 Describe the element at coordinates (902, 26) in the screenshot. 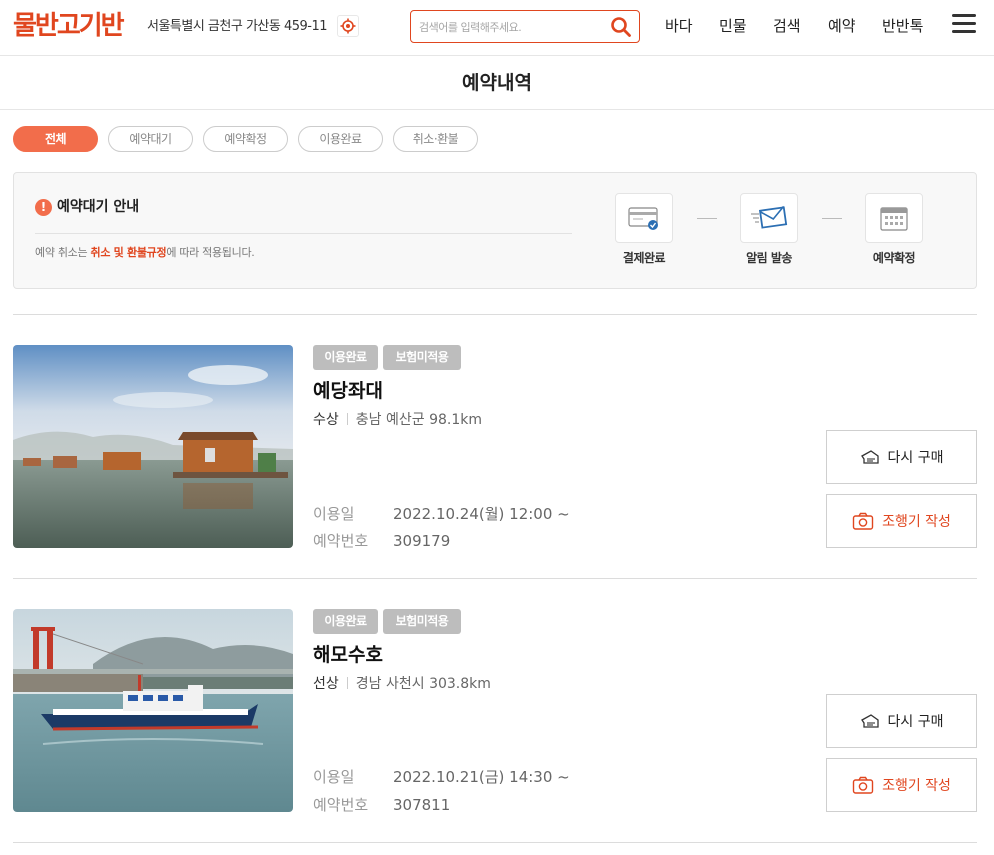

I see `nav-banbantalk: 반반톡` at that location.